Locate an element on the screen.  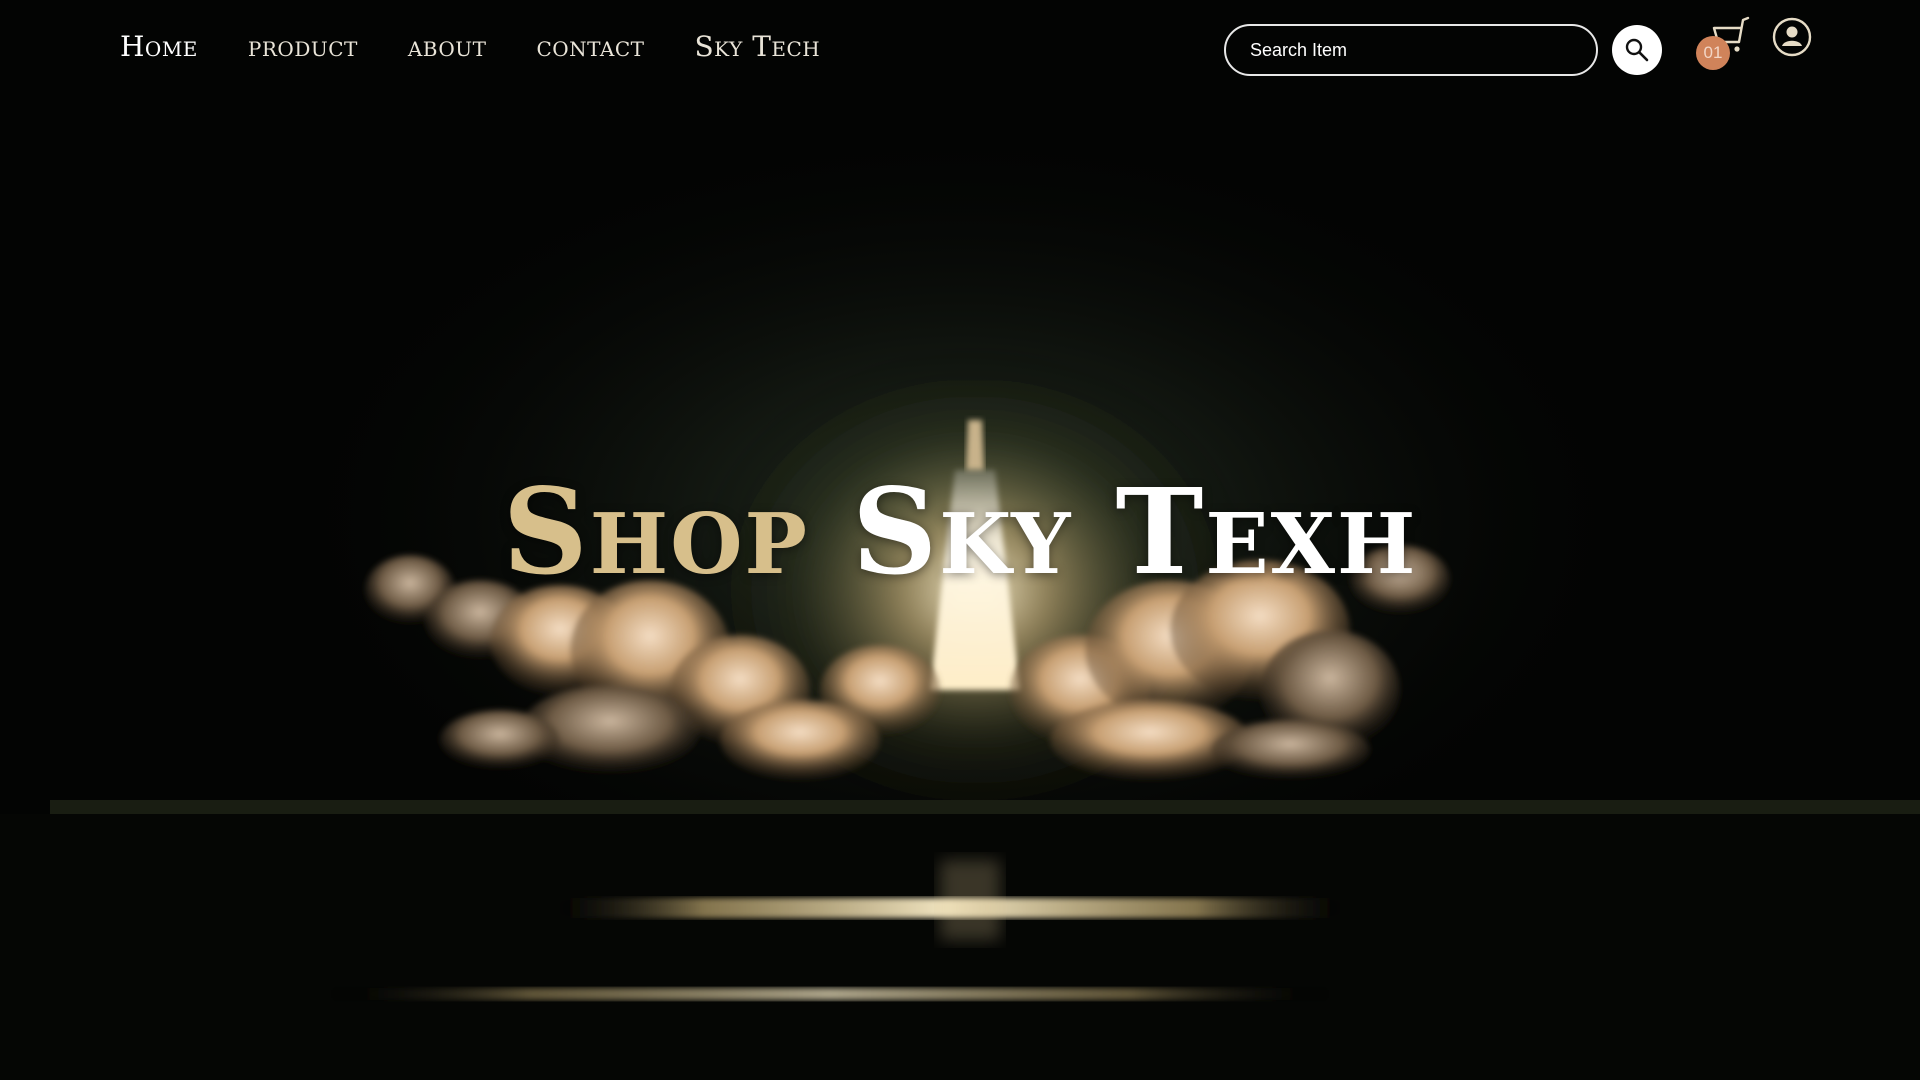
hero-title-sky-texh: Sky Texh is located at coordinates (1135, 531).